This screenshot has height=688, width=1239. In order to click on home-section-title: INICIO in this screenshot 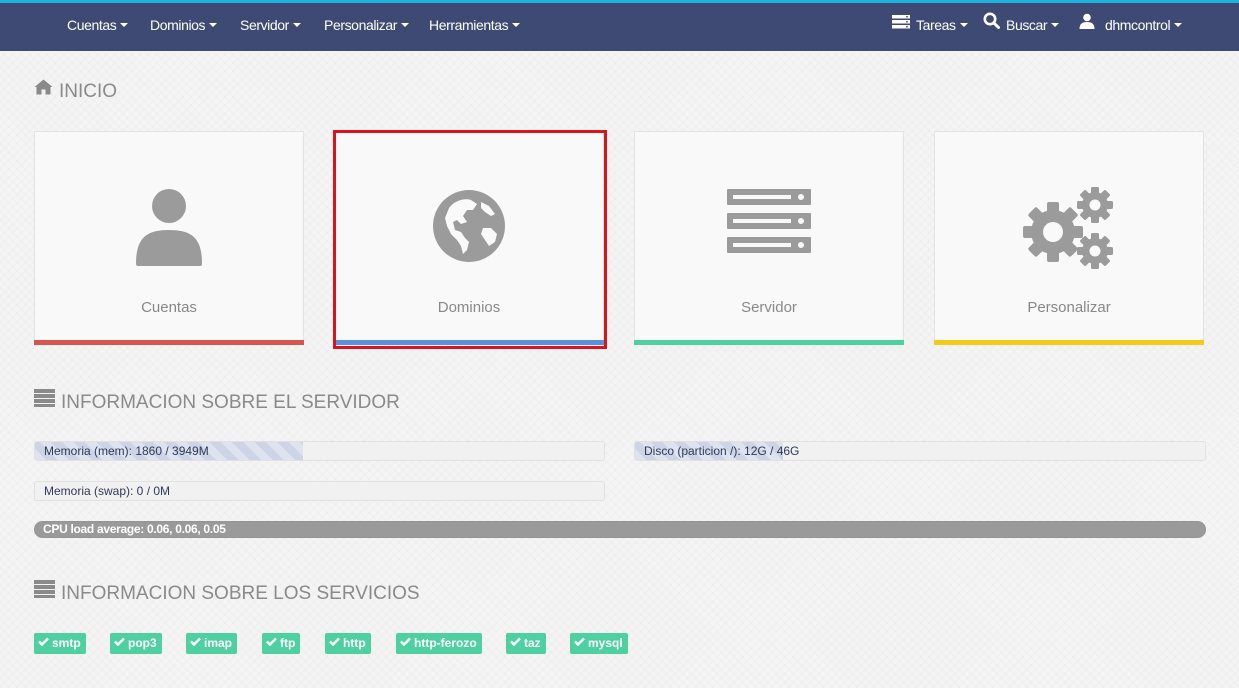, I will do `click(76, 91)`.